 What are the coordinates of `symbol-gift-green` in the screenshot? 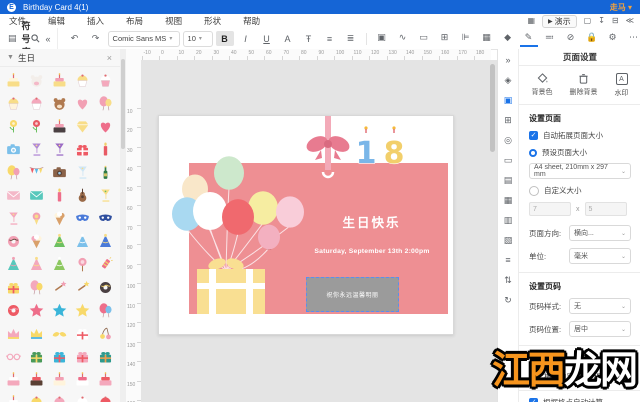 It's located at (36, 356).